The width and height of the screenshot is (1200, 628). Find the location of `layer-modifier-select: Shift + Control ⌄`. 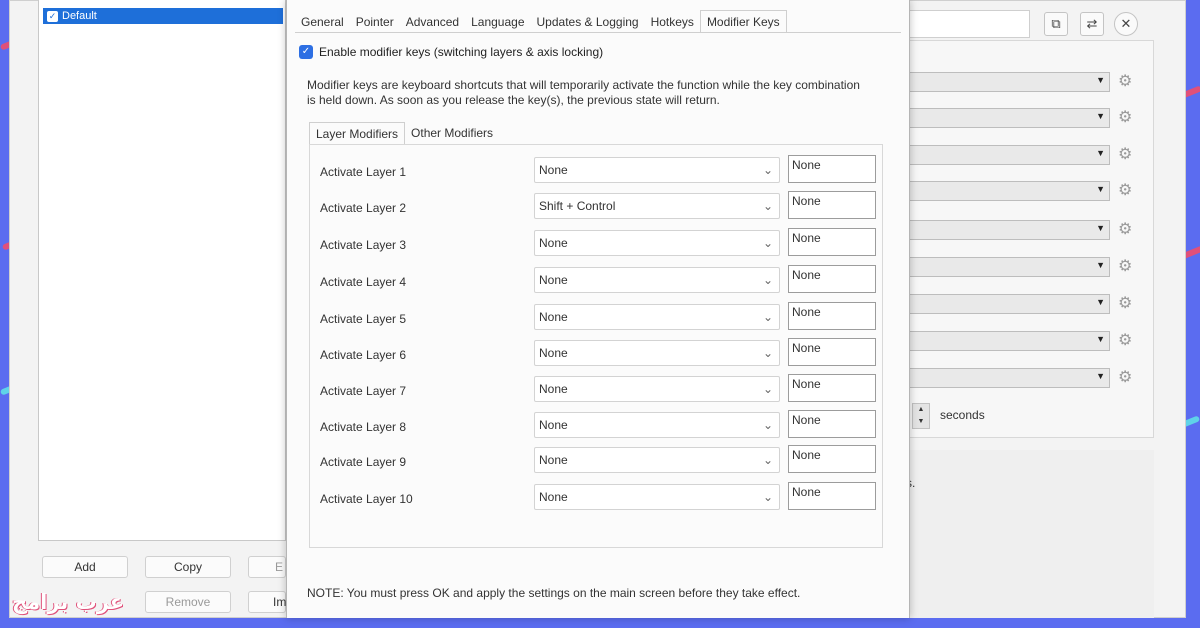

layer-modifier-select: Shift + Control ⌄ is located at coordinates (657, 206).